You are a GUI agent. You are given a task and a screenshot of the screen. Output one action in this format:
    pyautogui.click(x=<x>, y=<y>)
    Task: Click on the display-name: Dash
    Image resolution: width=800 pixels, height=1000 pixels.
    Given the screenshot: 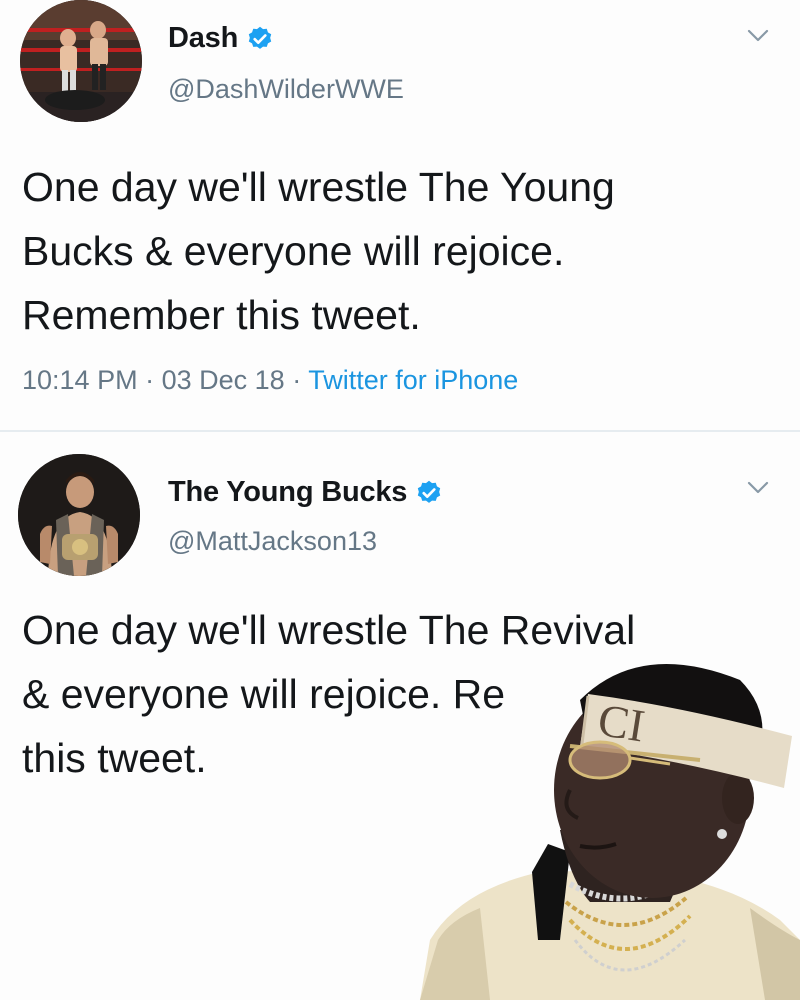 What is the action you would take?
    pyautogui.click(x=203, y=38)
    